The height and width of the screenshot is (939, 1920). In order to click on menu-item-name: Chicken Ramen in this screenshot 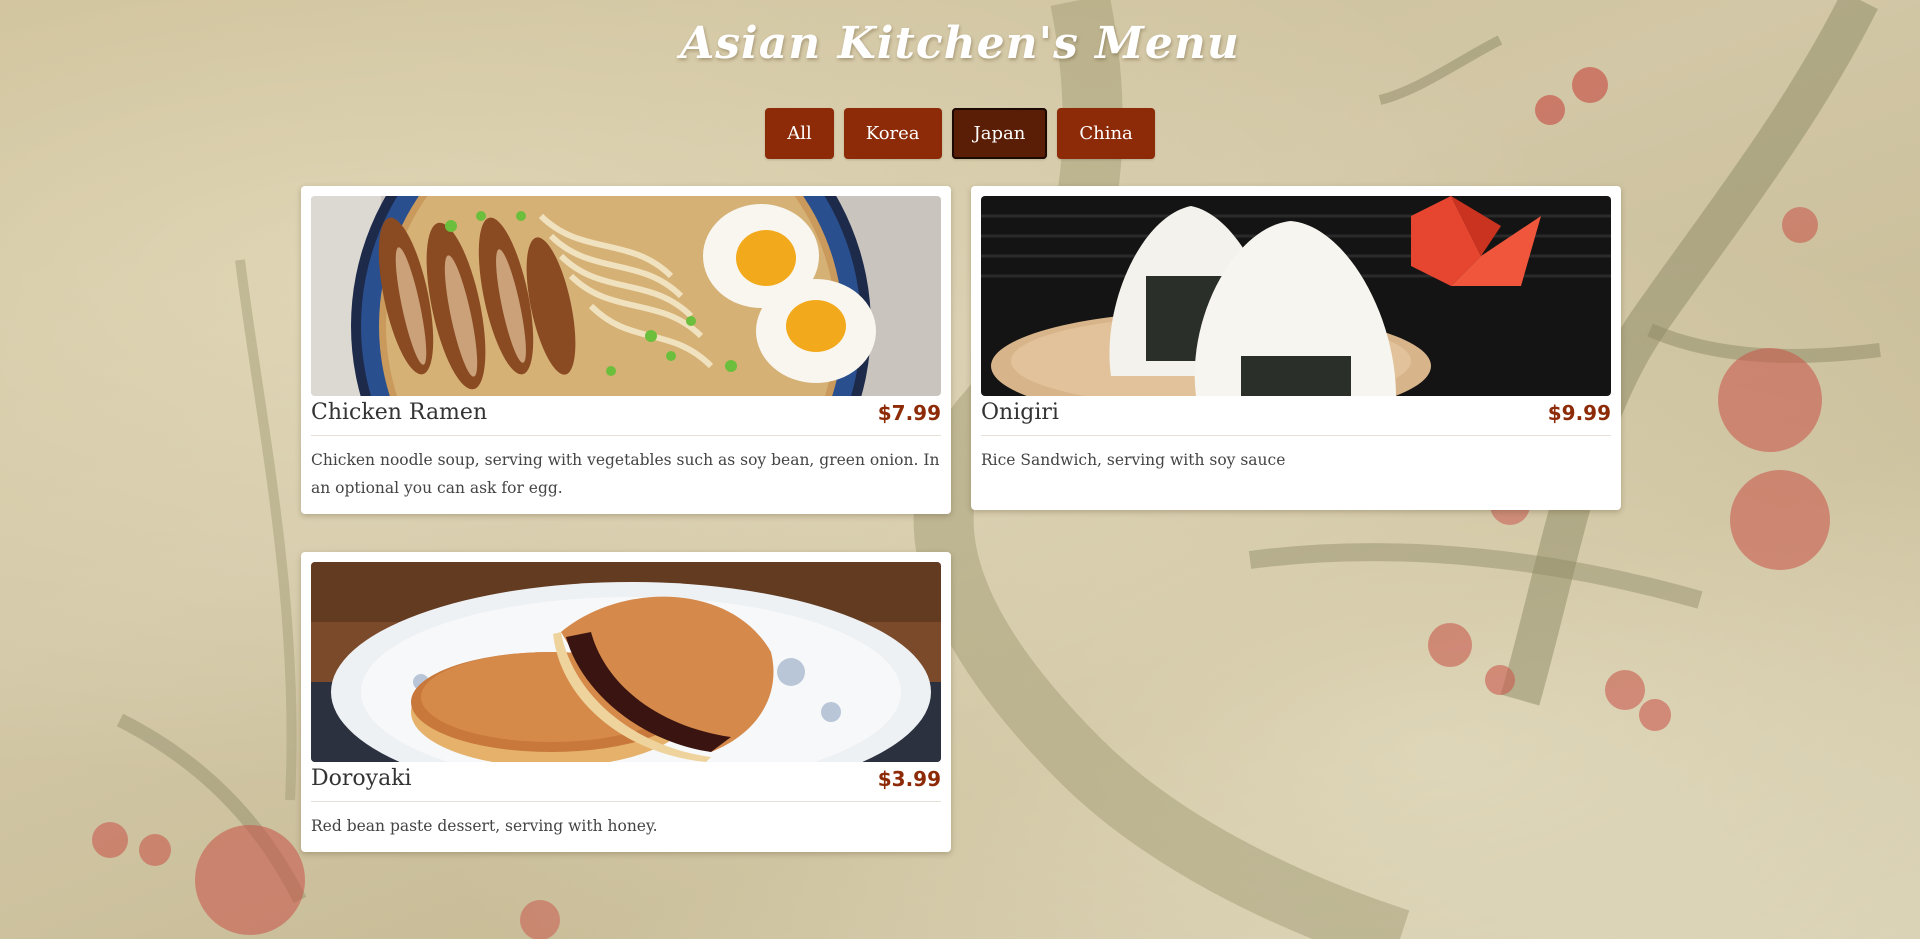, I will do `click(399, 412)`.